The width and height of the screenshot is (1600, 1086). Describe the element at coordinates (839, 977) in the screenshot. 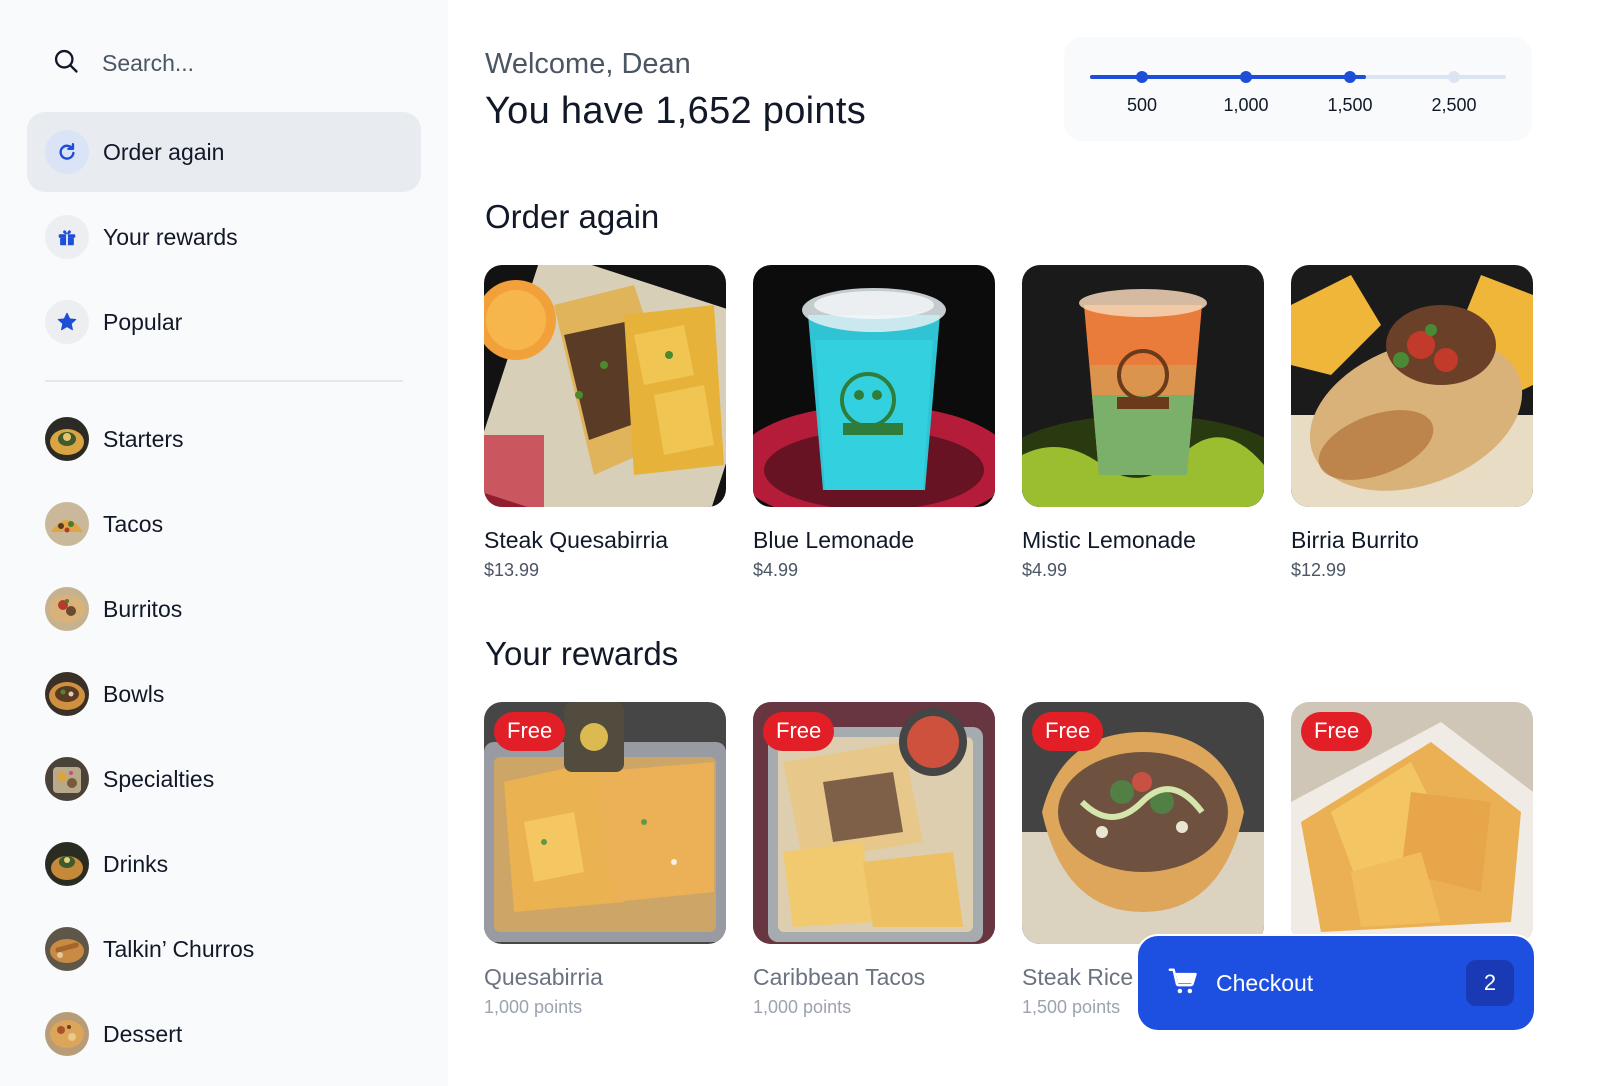

I see `reward-name: Caribbean Tacos` at that location.